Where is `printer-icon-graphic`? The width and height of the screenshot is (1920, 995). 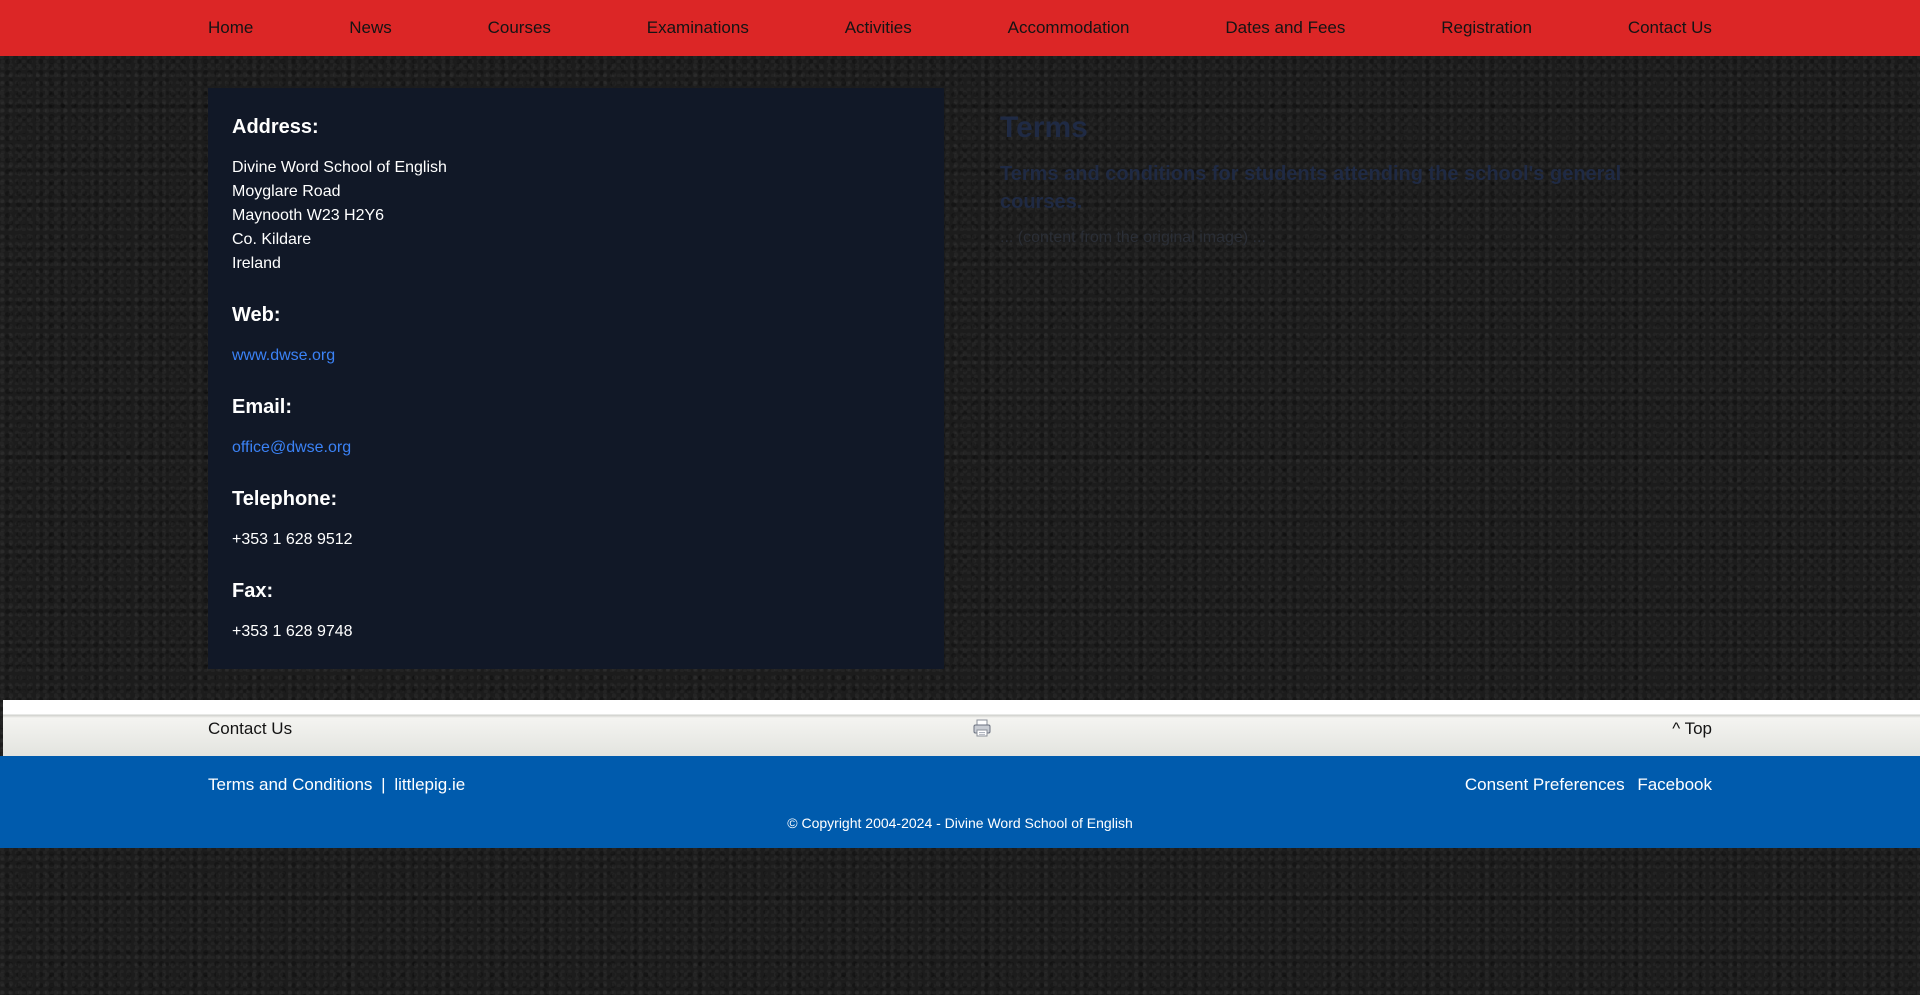 printer-icon-graphic is located at coordinates (982, 728).